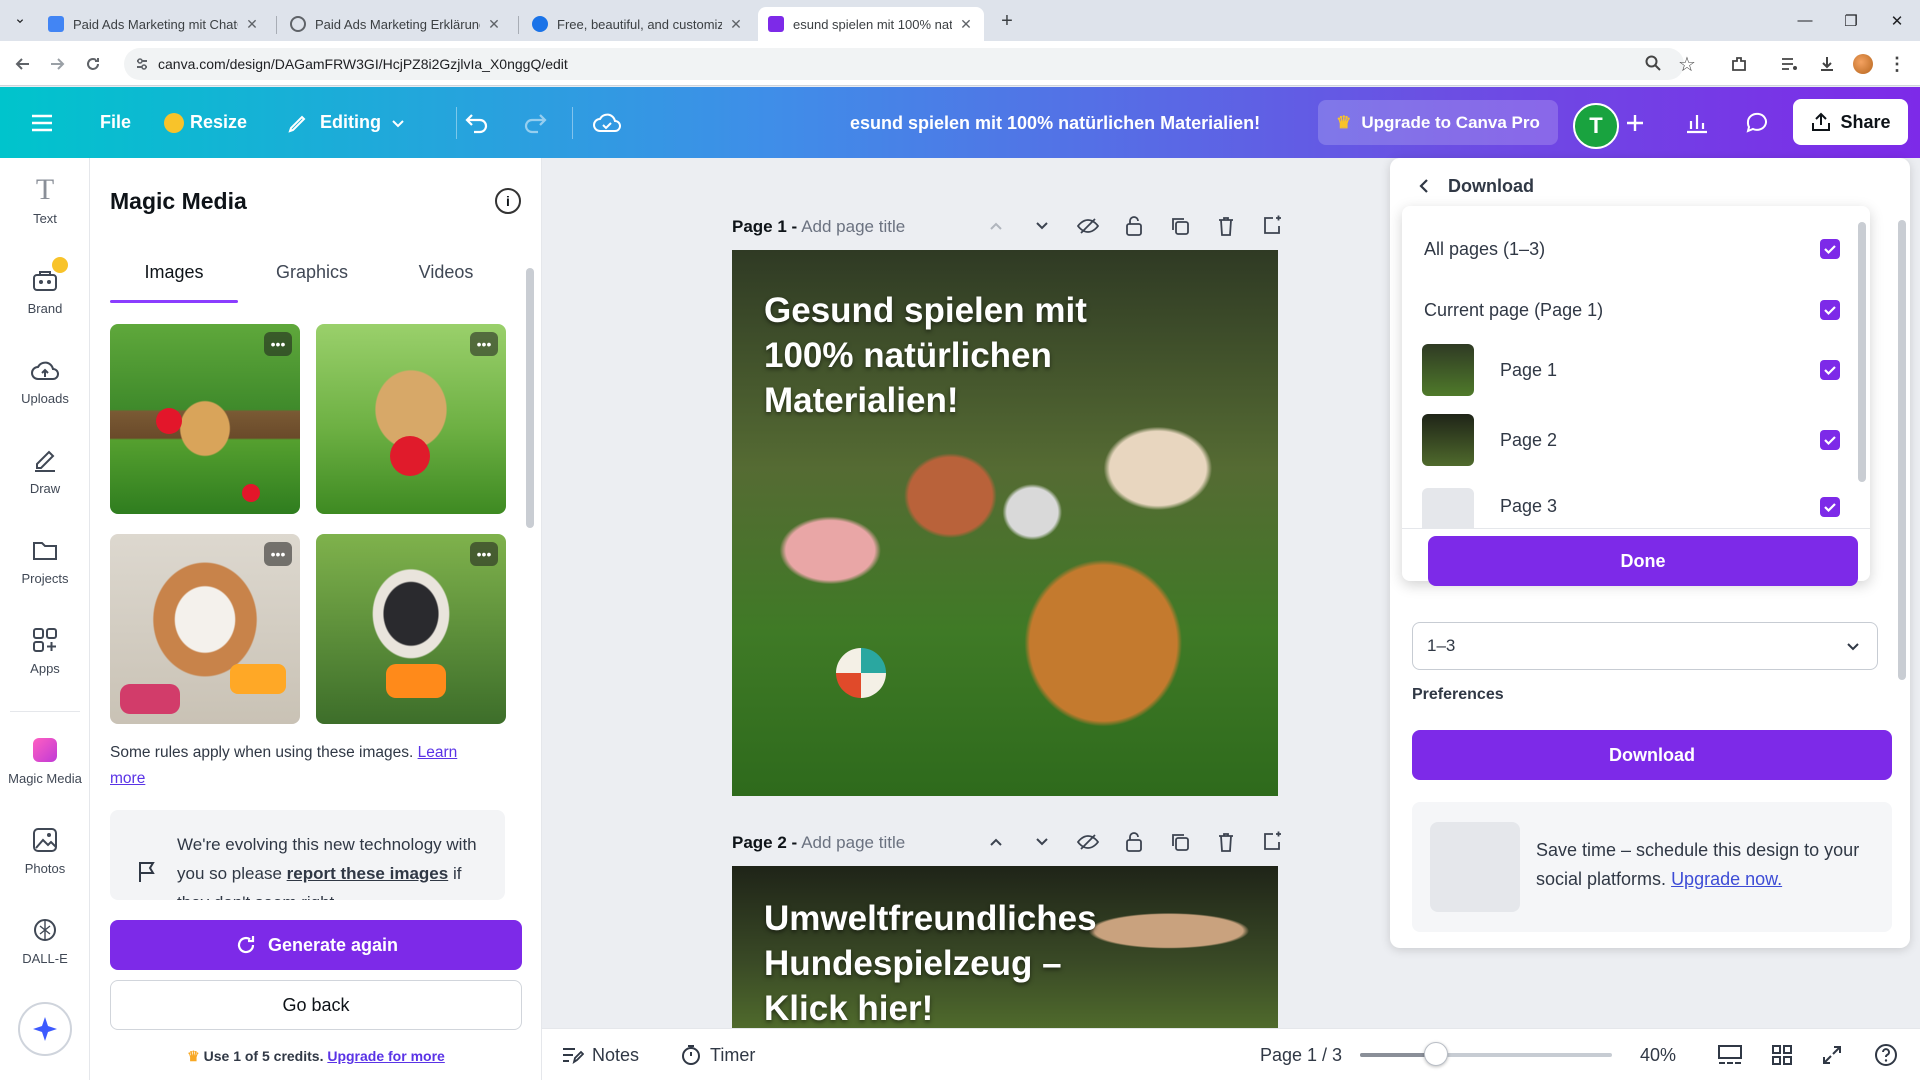 The image size is (1920, 1080). What do you see at coordinates (1730, 1055) in the screenshot?
I see `page-thumbnails-icon` at bounding box center [1730, 1055].